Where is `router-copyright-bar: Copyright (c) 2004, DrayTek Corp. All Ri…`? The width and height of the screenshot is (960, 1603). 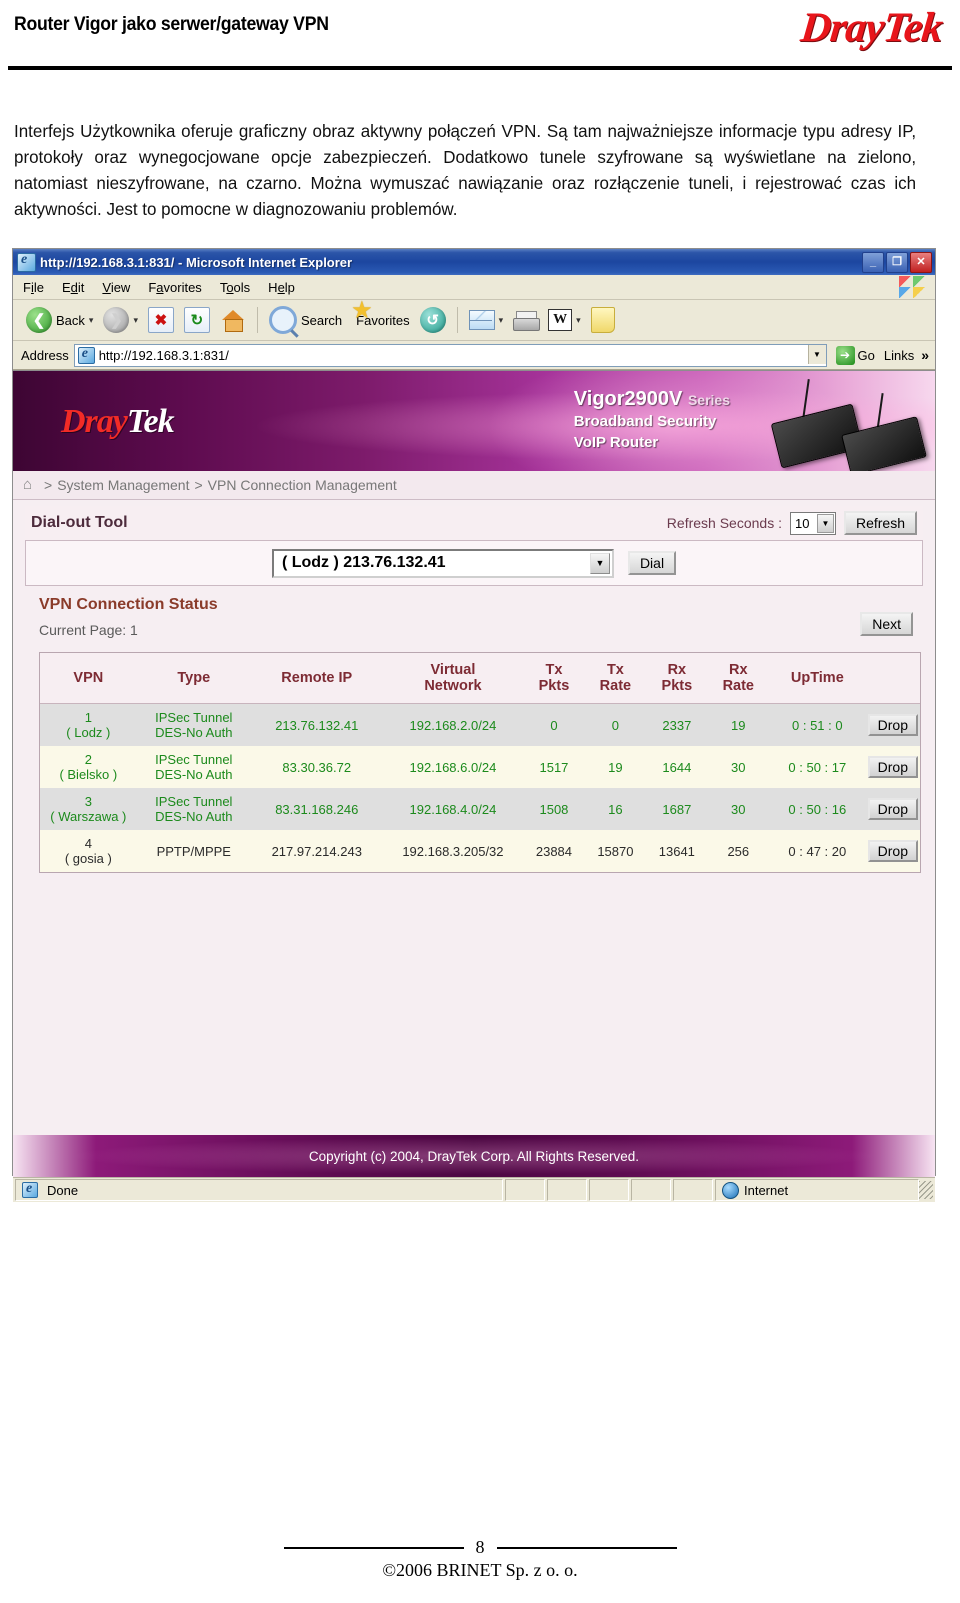 router-copyright-bar: Copyright (c) 2004, DrayTek Corp. All Ri… is located at coordinates (474, 1156).